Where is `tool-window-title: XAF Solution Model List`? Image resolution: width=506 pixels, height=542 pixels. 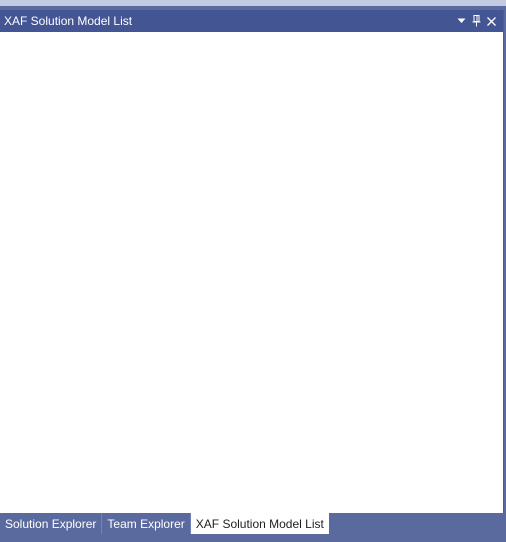 tool-window-title: XAF Solution Model List is located at coordinates (68, 21).